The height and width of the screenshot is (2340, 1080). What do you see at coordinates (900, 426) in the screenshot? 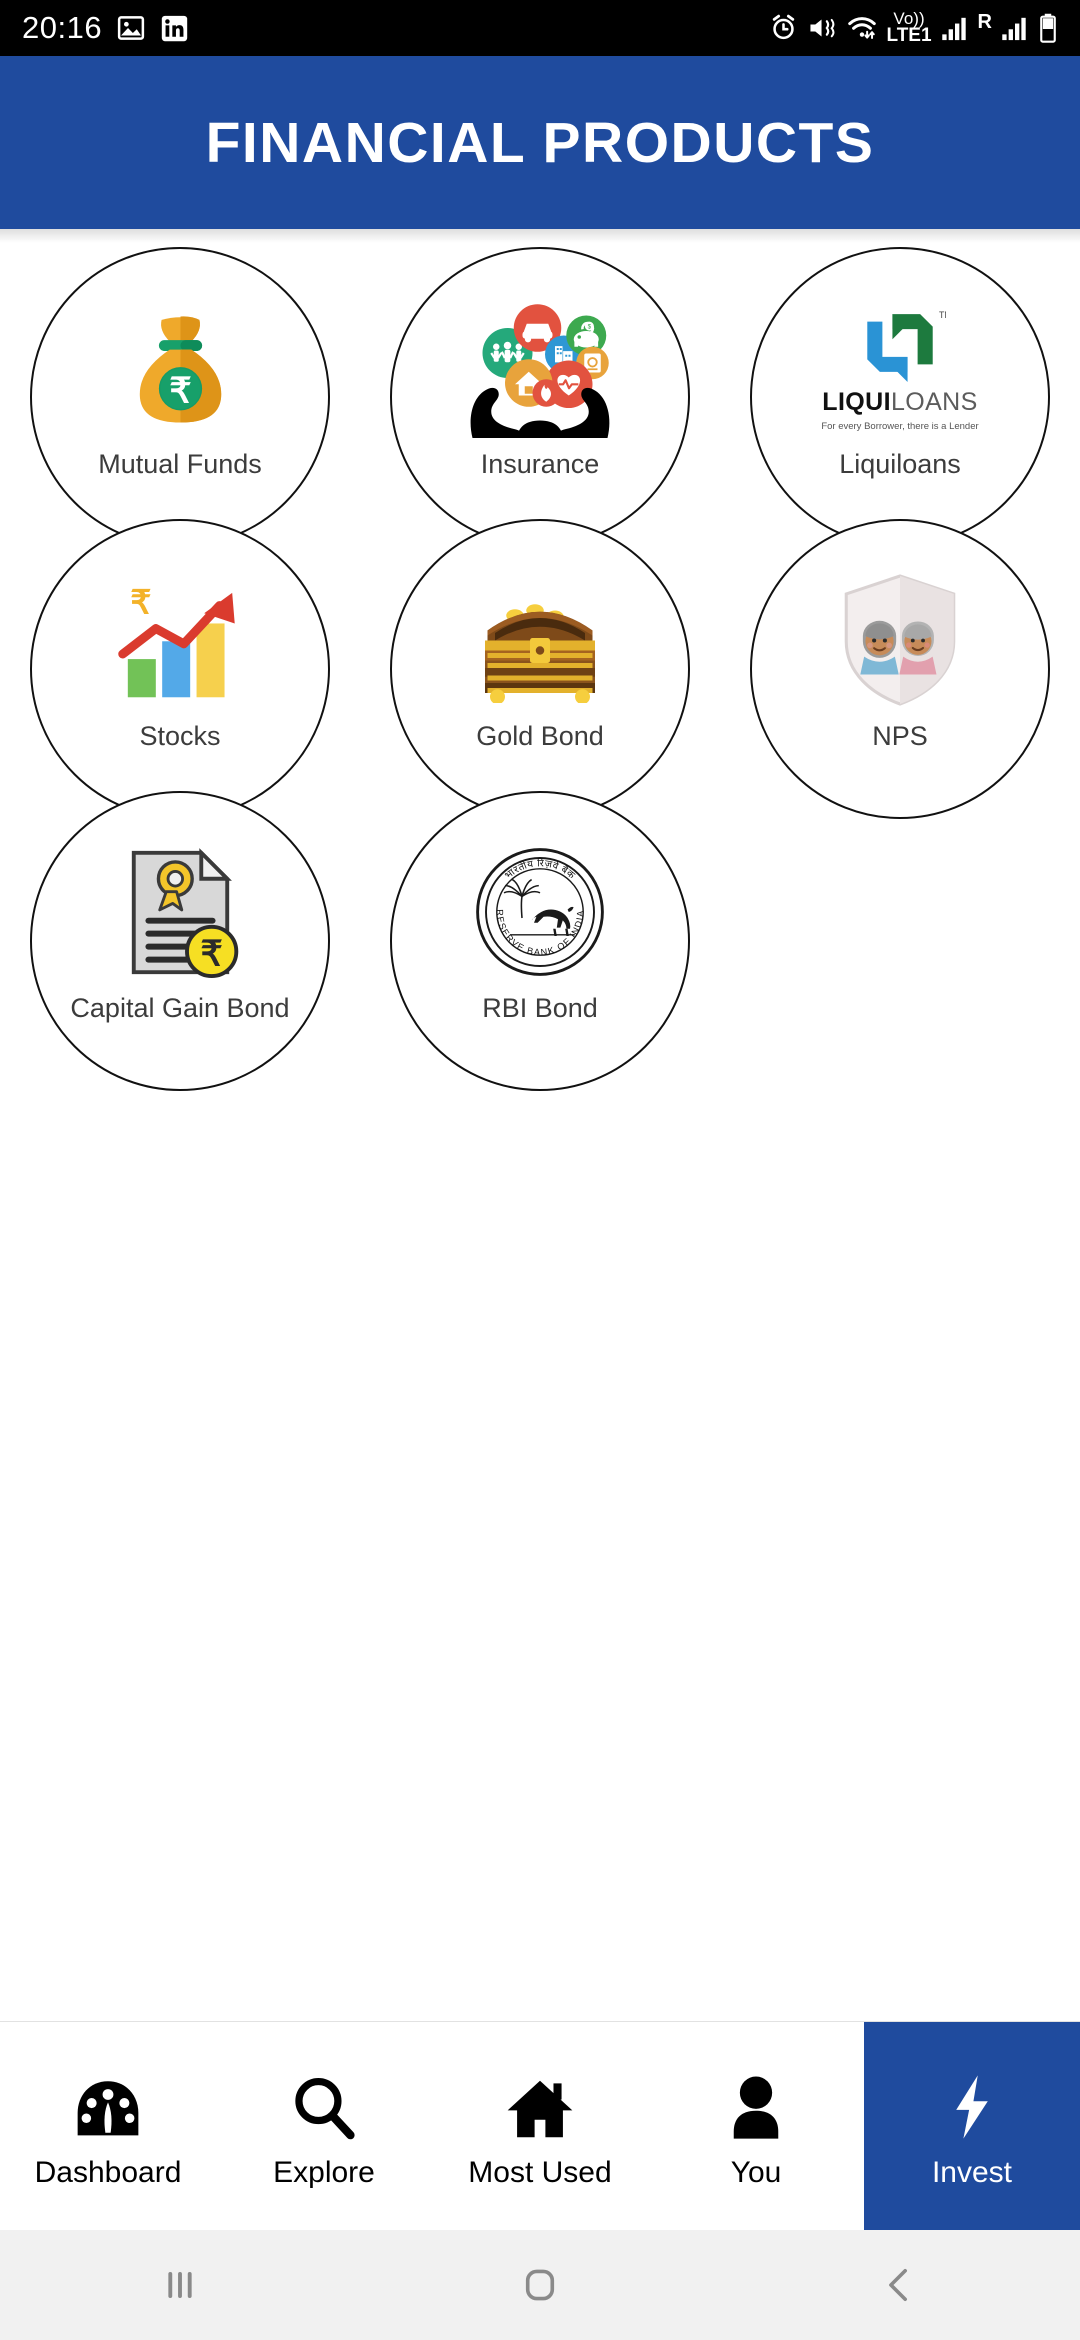
I see `liquiloans-tagline: For every Borrower, there is a Lender` at bounding box center [900, 426].